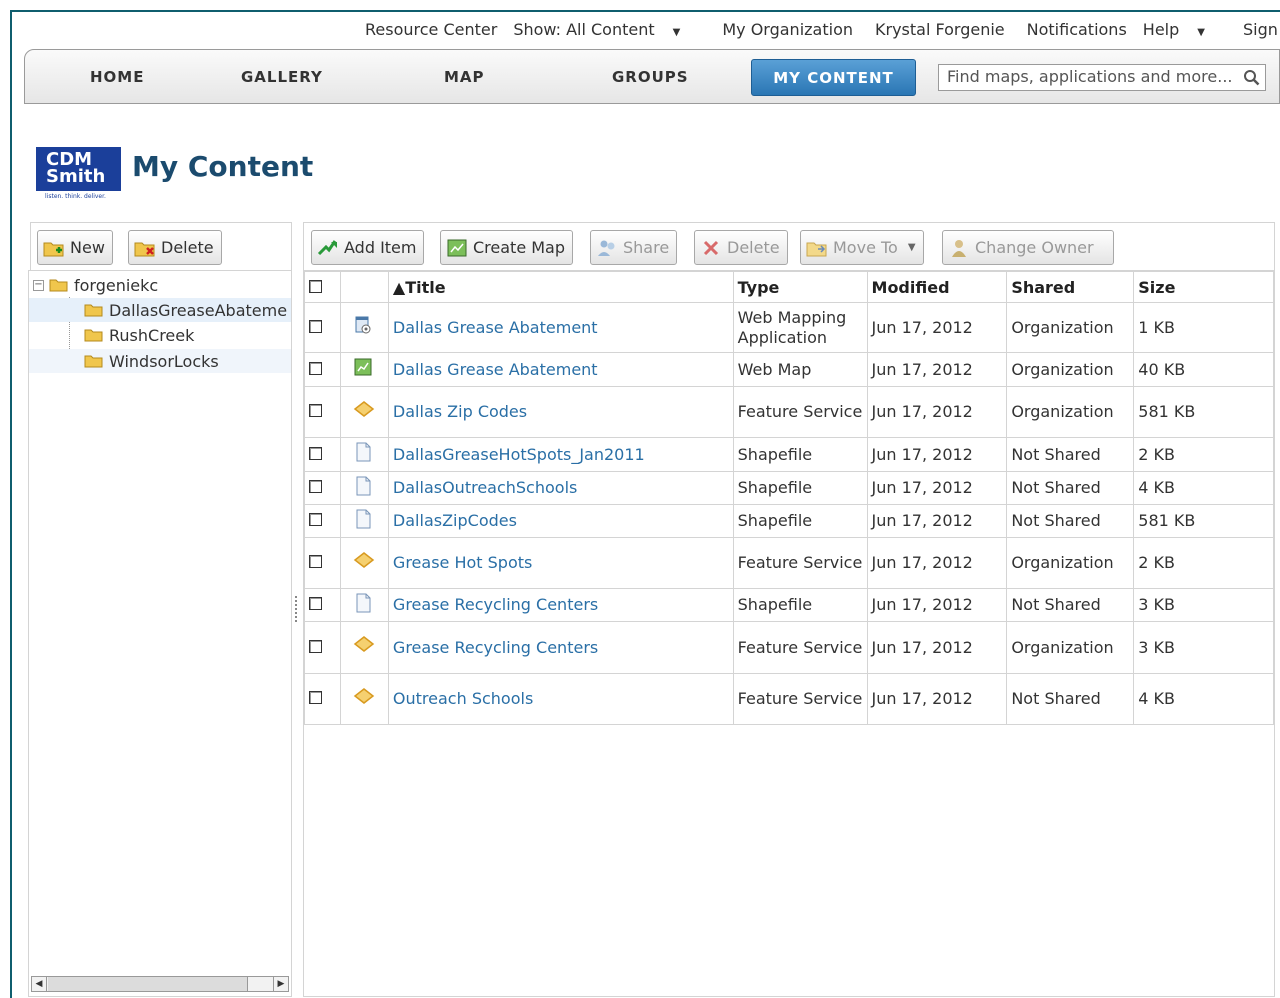  I want to click on scroll-right-arrow-icon: ▶, so click(280, 984).